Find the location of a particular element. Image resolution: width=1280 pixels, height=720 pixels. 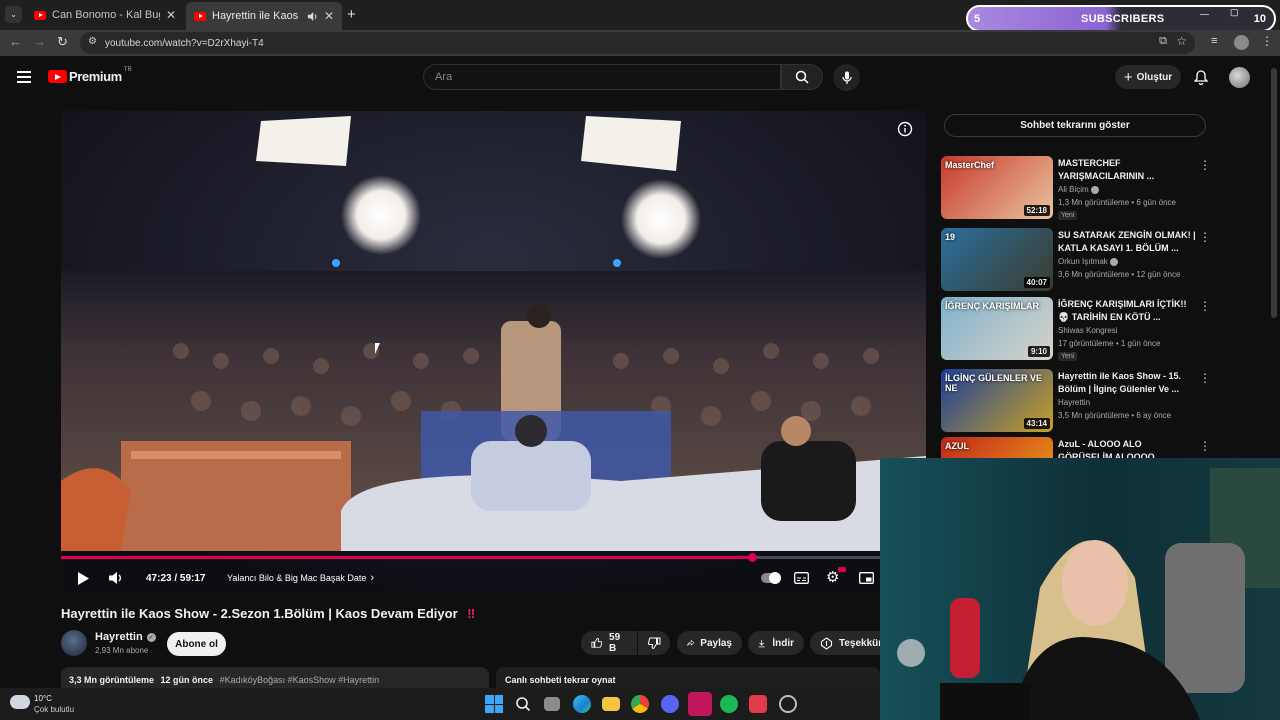

chapter-button: Yalancı Bilo & Big Mac Başak Date › is located at coordinates (300, 578).